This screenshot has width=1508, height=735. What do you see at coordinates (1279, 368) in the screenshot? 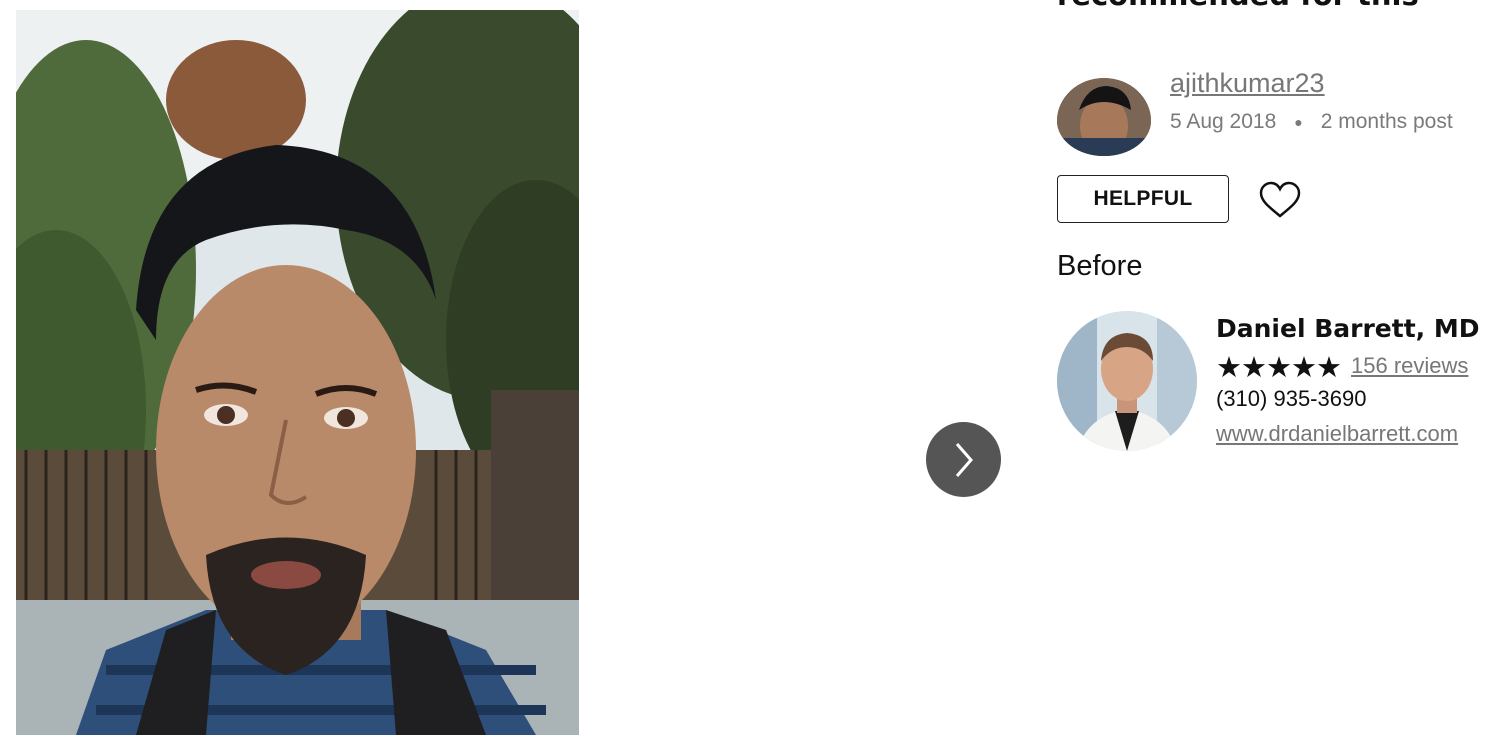
I see `rating-stars: ★★★★★` at bounding box center [1279, 368].